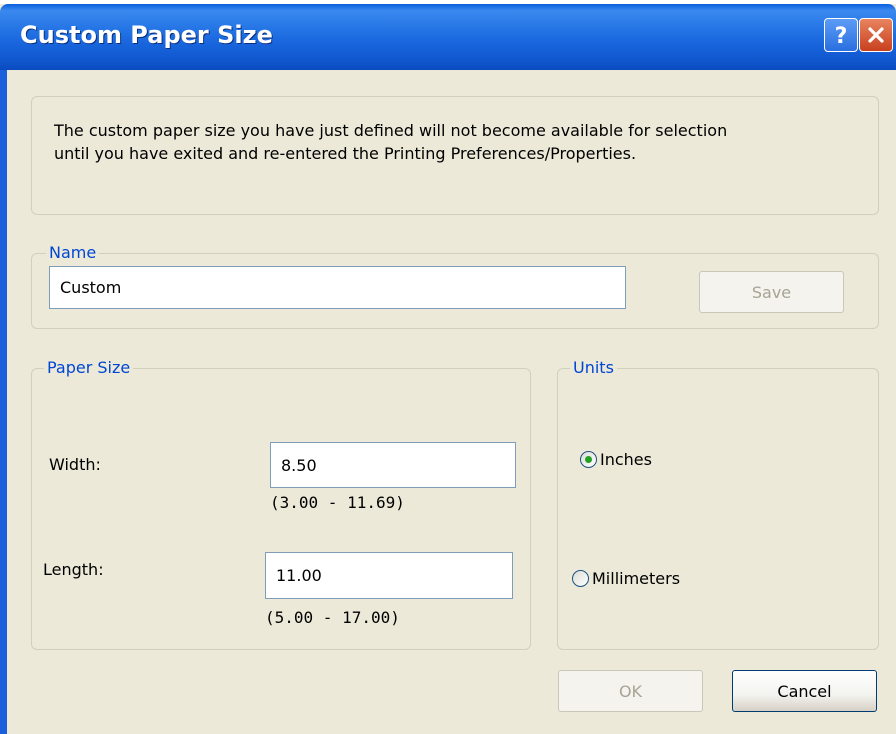 The image size is (896, 734). Describe the element at coordinates (636, 578) in the screenshot. I see `millimeters-label: Millimeters` at that location.